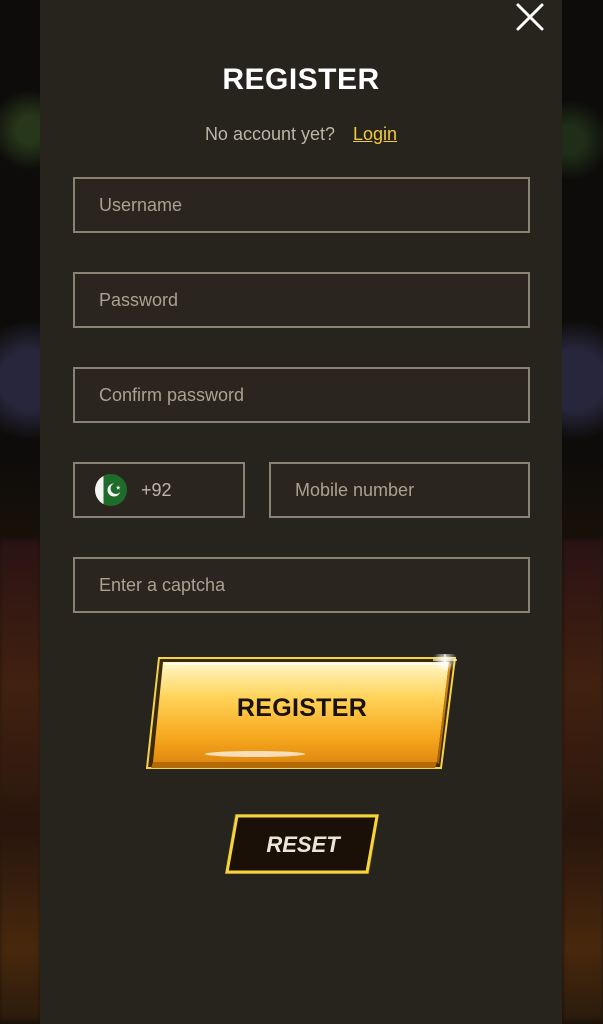 The width and height of the screenshot is (603, 1024). I want to click on login-prompt: No account yet? Login, so click(301, 134).